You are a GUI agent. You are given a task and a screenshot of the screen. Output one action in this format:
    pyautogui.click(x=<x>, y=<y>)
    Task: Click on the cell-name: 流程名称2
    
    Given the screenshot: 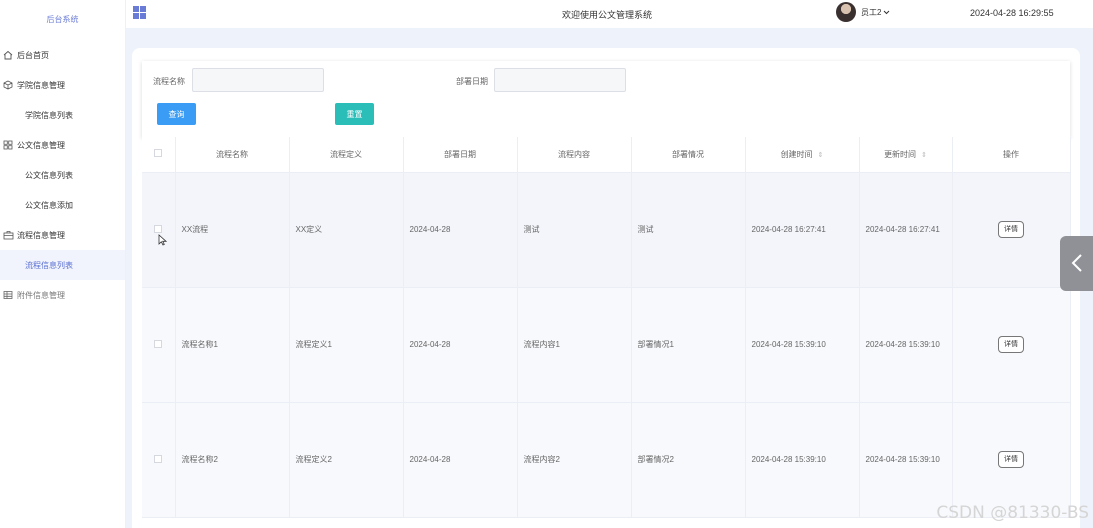 What is the action you would take?
    pyautogui.click(x=232, y=460)
    